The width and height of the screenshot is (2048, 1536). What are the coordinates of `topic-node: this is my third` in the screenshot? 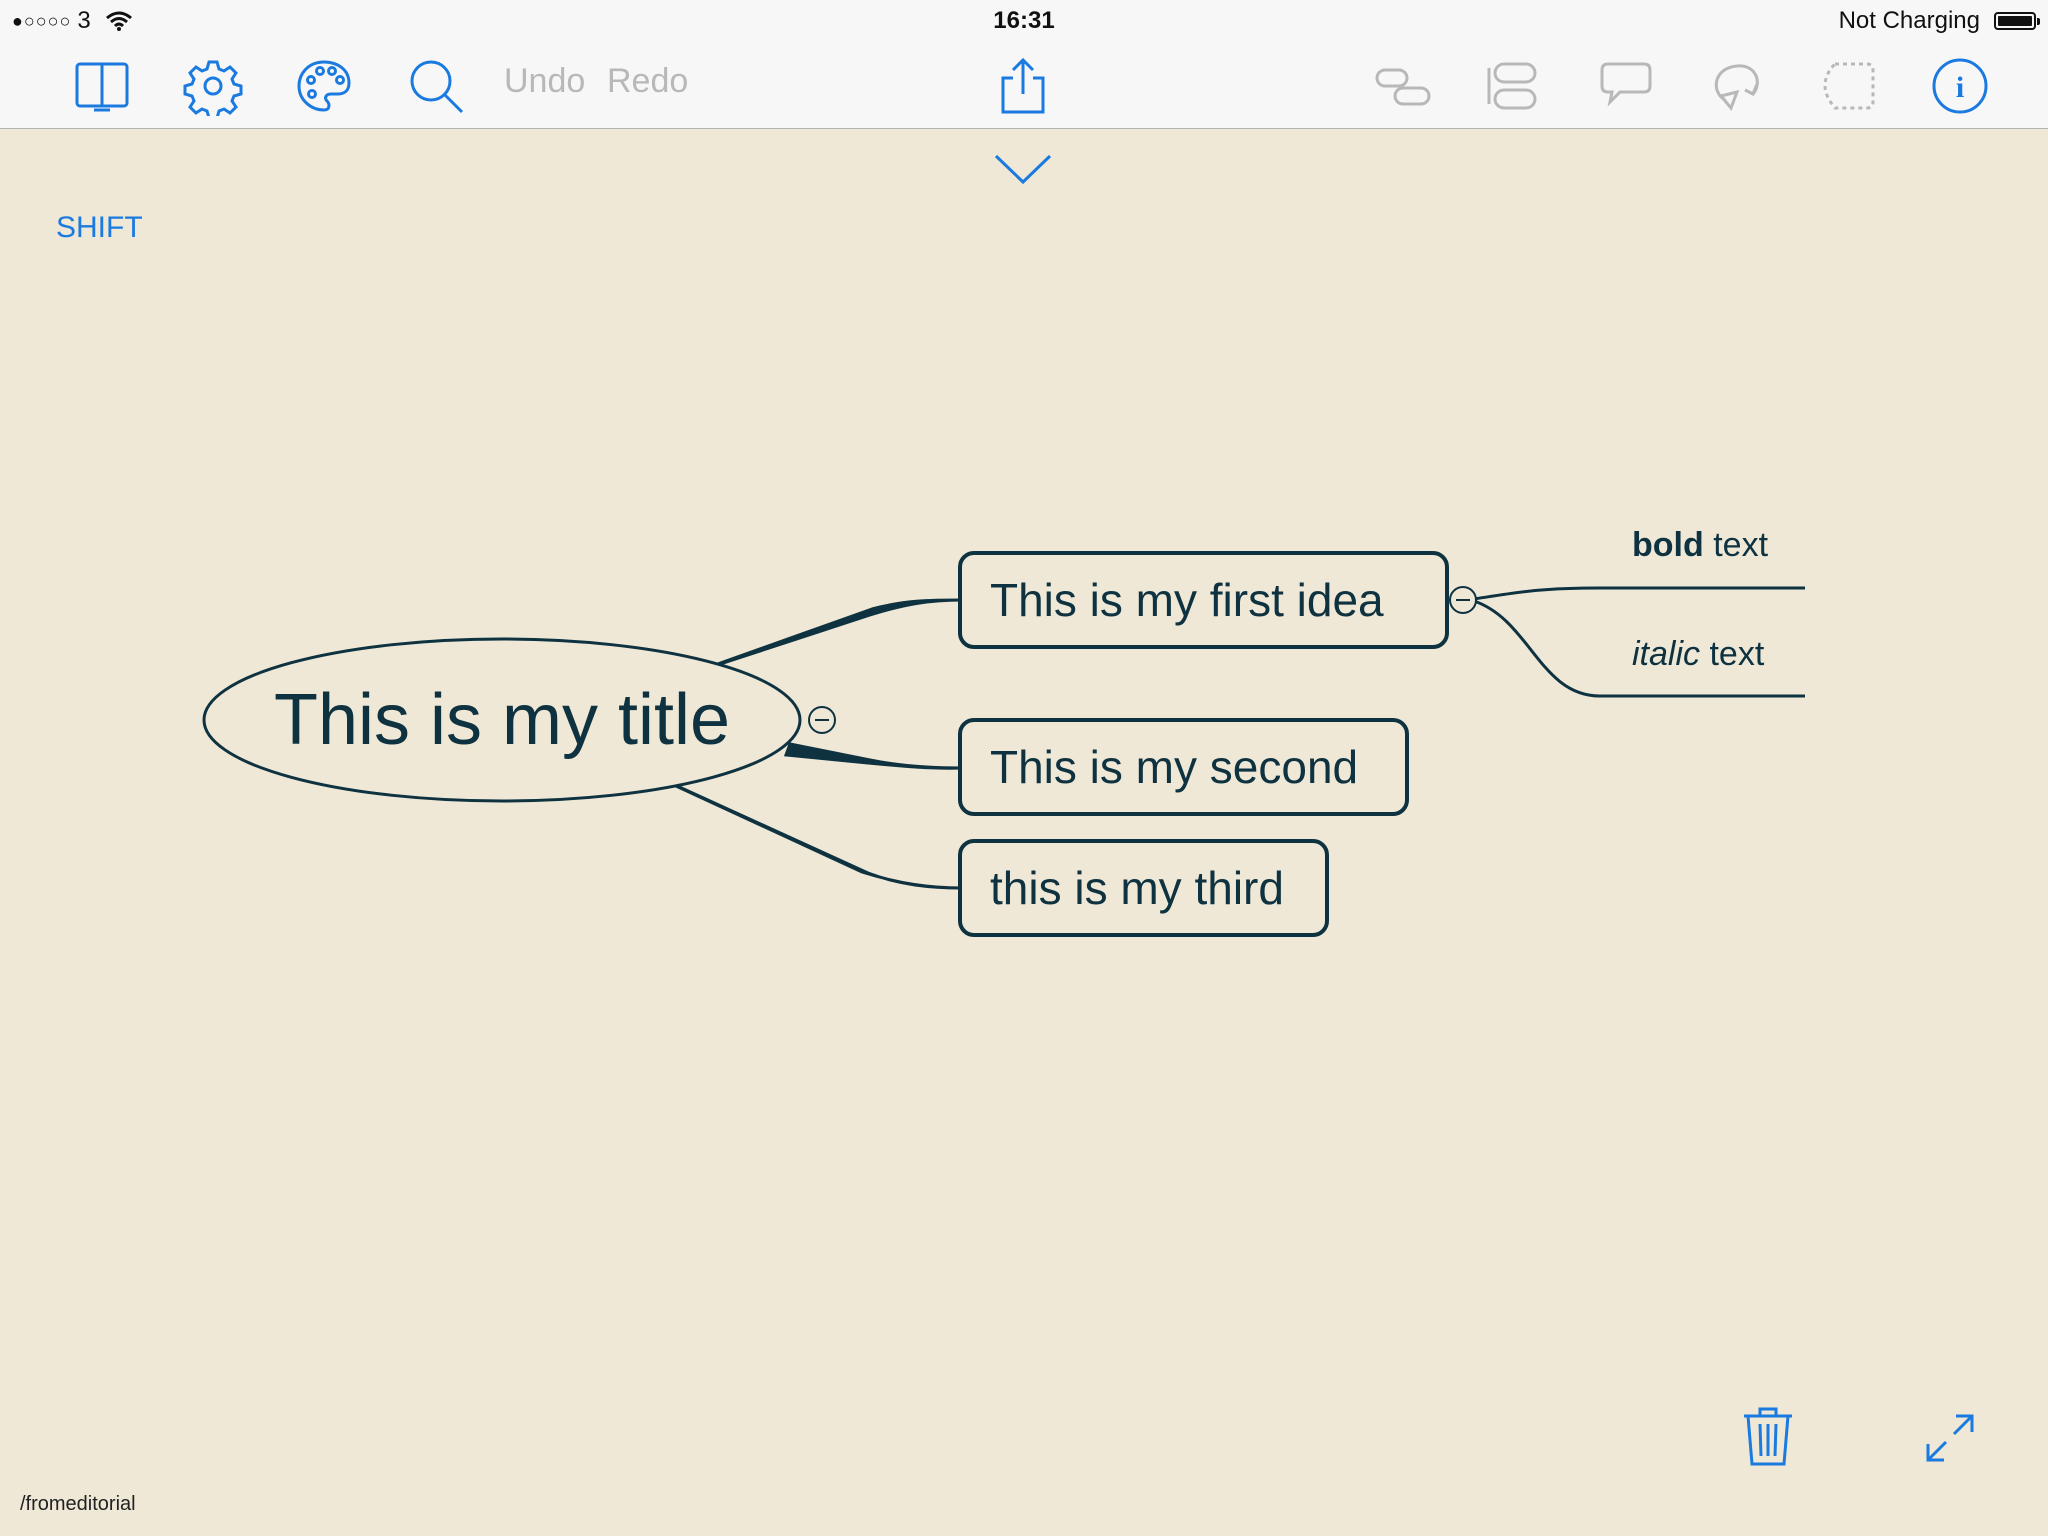 It's located at (1143, 888).